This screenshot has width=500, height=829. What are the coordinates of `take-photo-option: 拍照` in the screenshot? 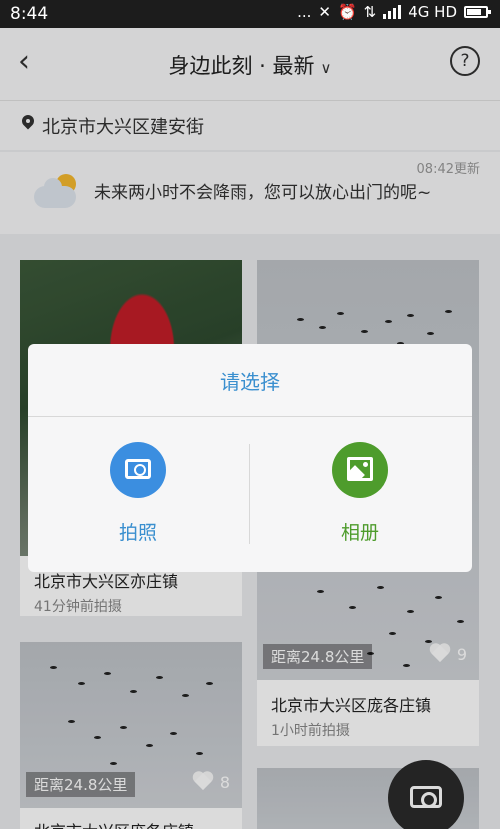 It's located at (138, 497).